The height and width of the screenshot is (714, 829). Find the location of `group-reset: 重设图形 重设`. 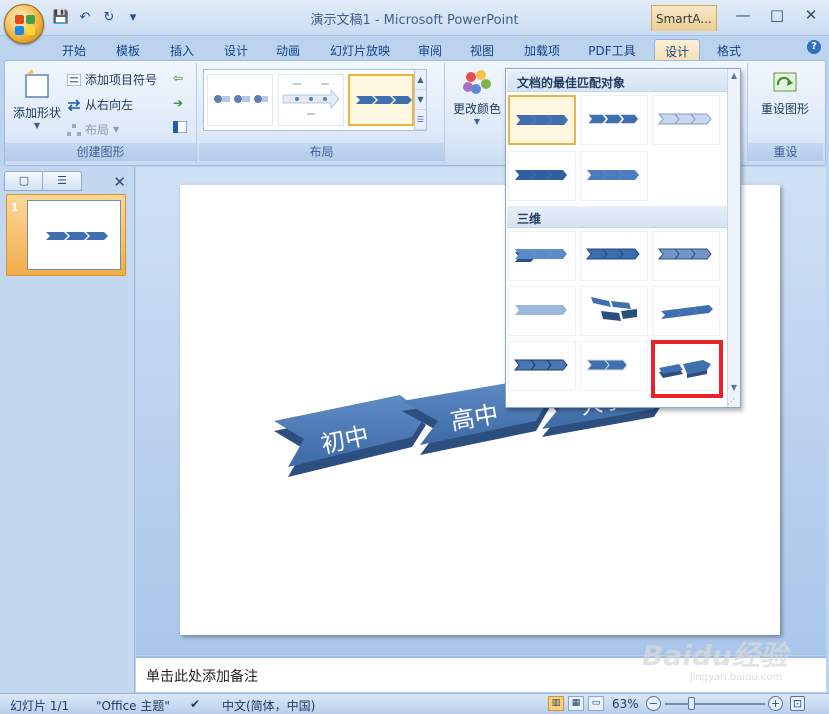

group-reset: 重设图形 重设 is located at coordinates (785, 113).